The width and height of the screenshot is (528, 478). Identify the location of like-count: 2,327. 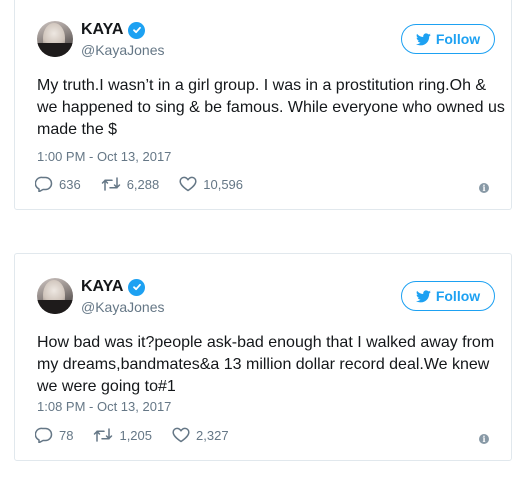
(212, 435).